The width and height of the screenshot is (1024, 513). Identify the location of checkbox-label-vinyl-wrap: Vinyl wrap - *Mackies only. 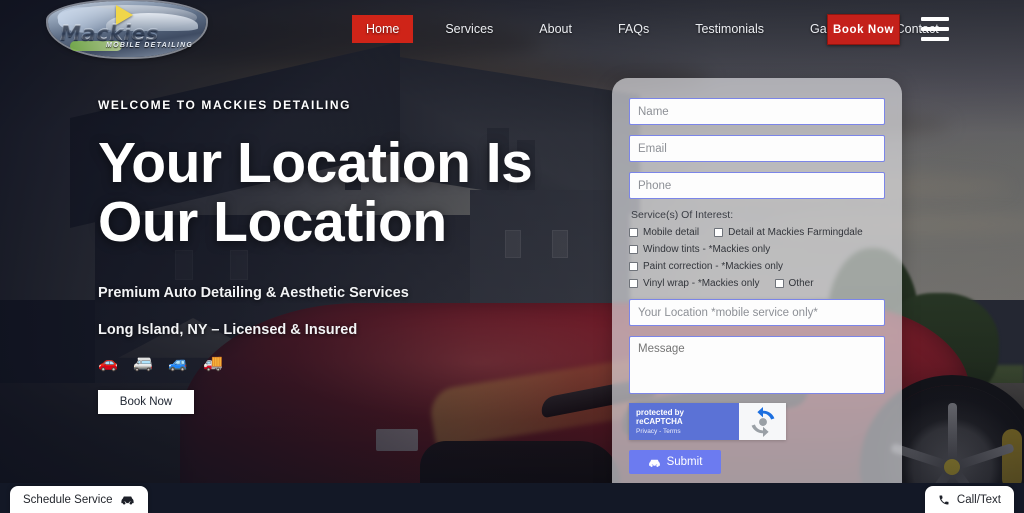
(701, 283).